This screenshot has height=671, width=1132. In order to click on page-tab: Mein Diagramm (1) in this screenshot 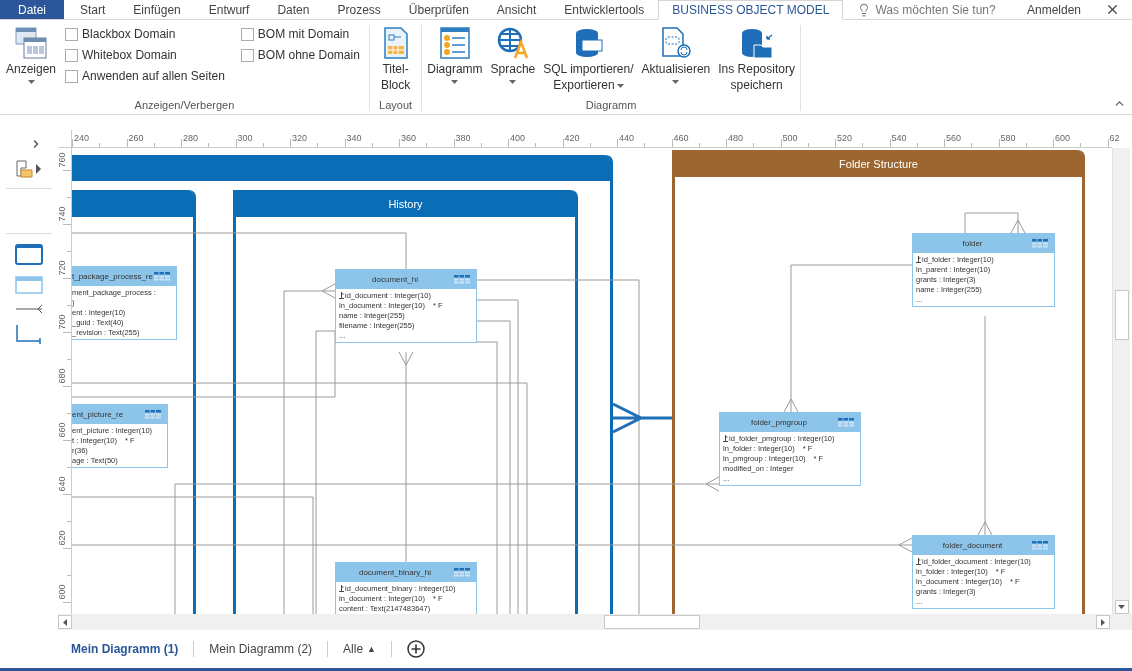, I will do `click(125, 649)`.